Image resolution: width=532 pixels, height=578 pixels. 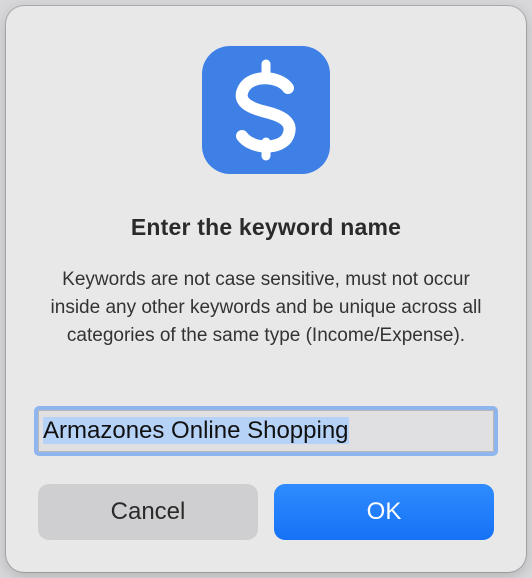 I want to click on keyword-name-input: Armazones Online Shopping, so click(x=266, y=431).